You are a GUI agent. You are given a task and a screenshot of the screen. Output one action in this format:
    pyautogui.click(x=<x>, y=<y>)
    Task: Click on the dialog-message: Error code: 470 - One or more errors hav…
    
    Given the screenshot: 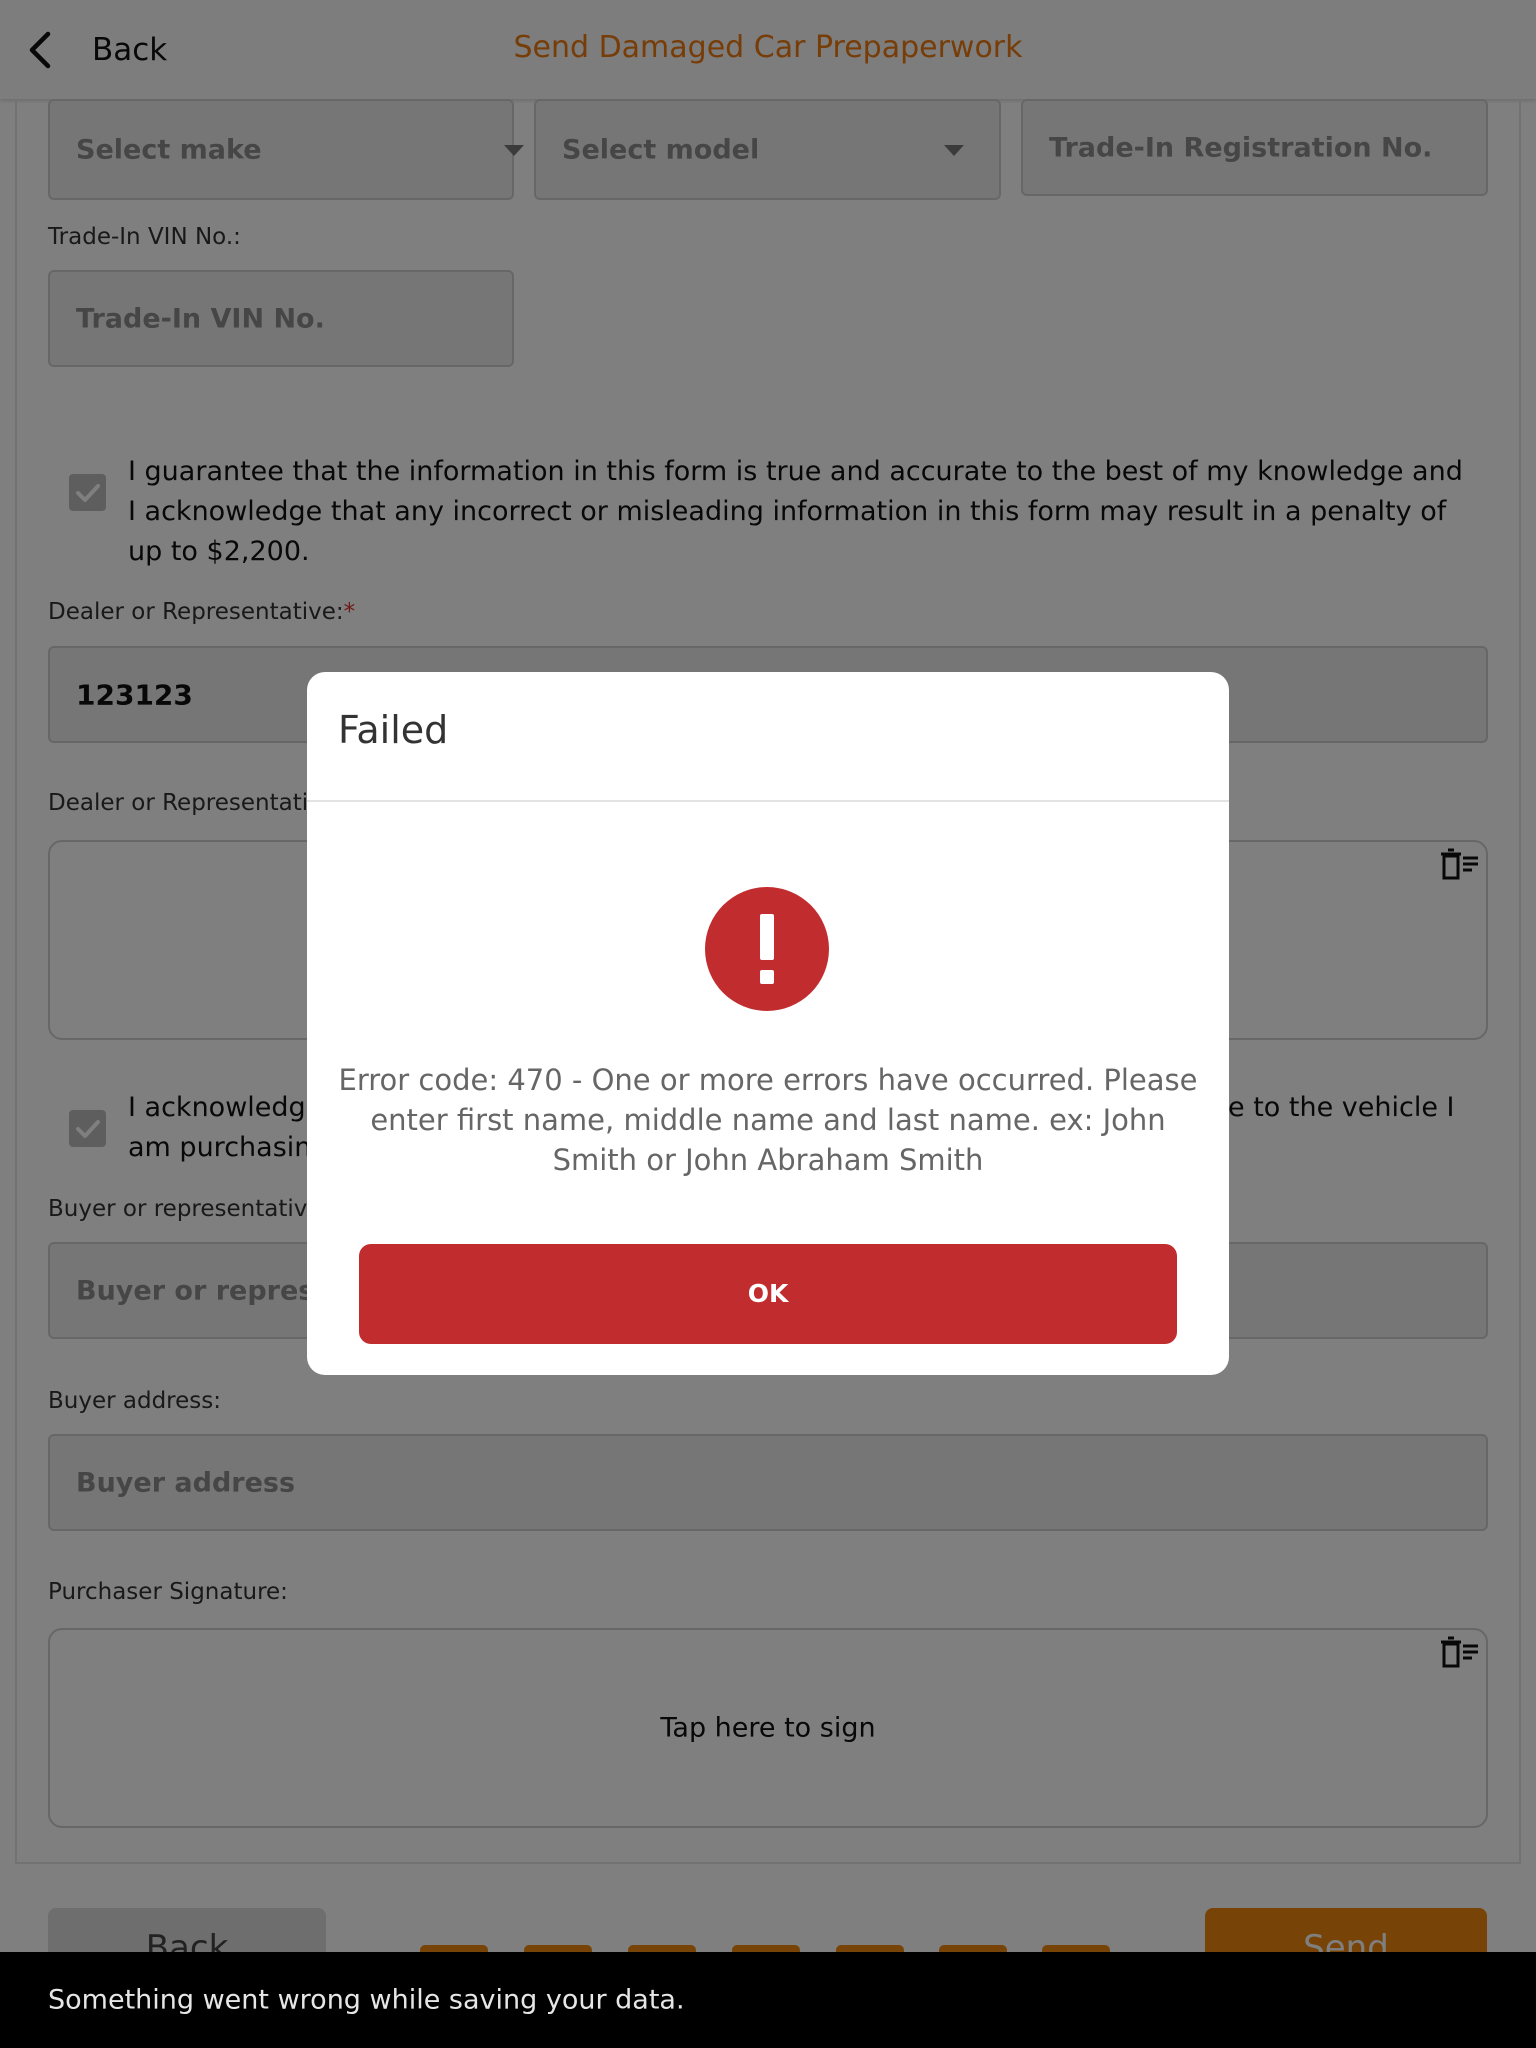 What is the action you would take?
    pyautogui.click(x=768, y=1120)
    